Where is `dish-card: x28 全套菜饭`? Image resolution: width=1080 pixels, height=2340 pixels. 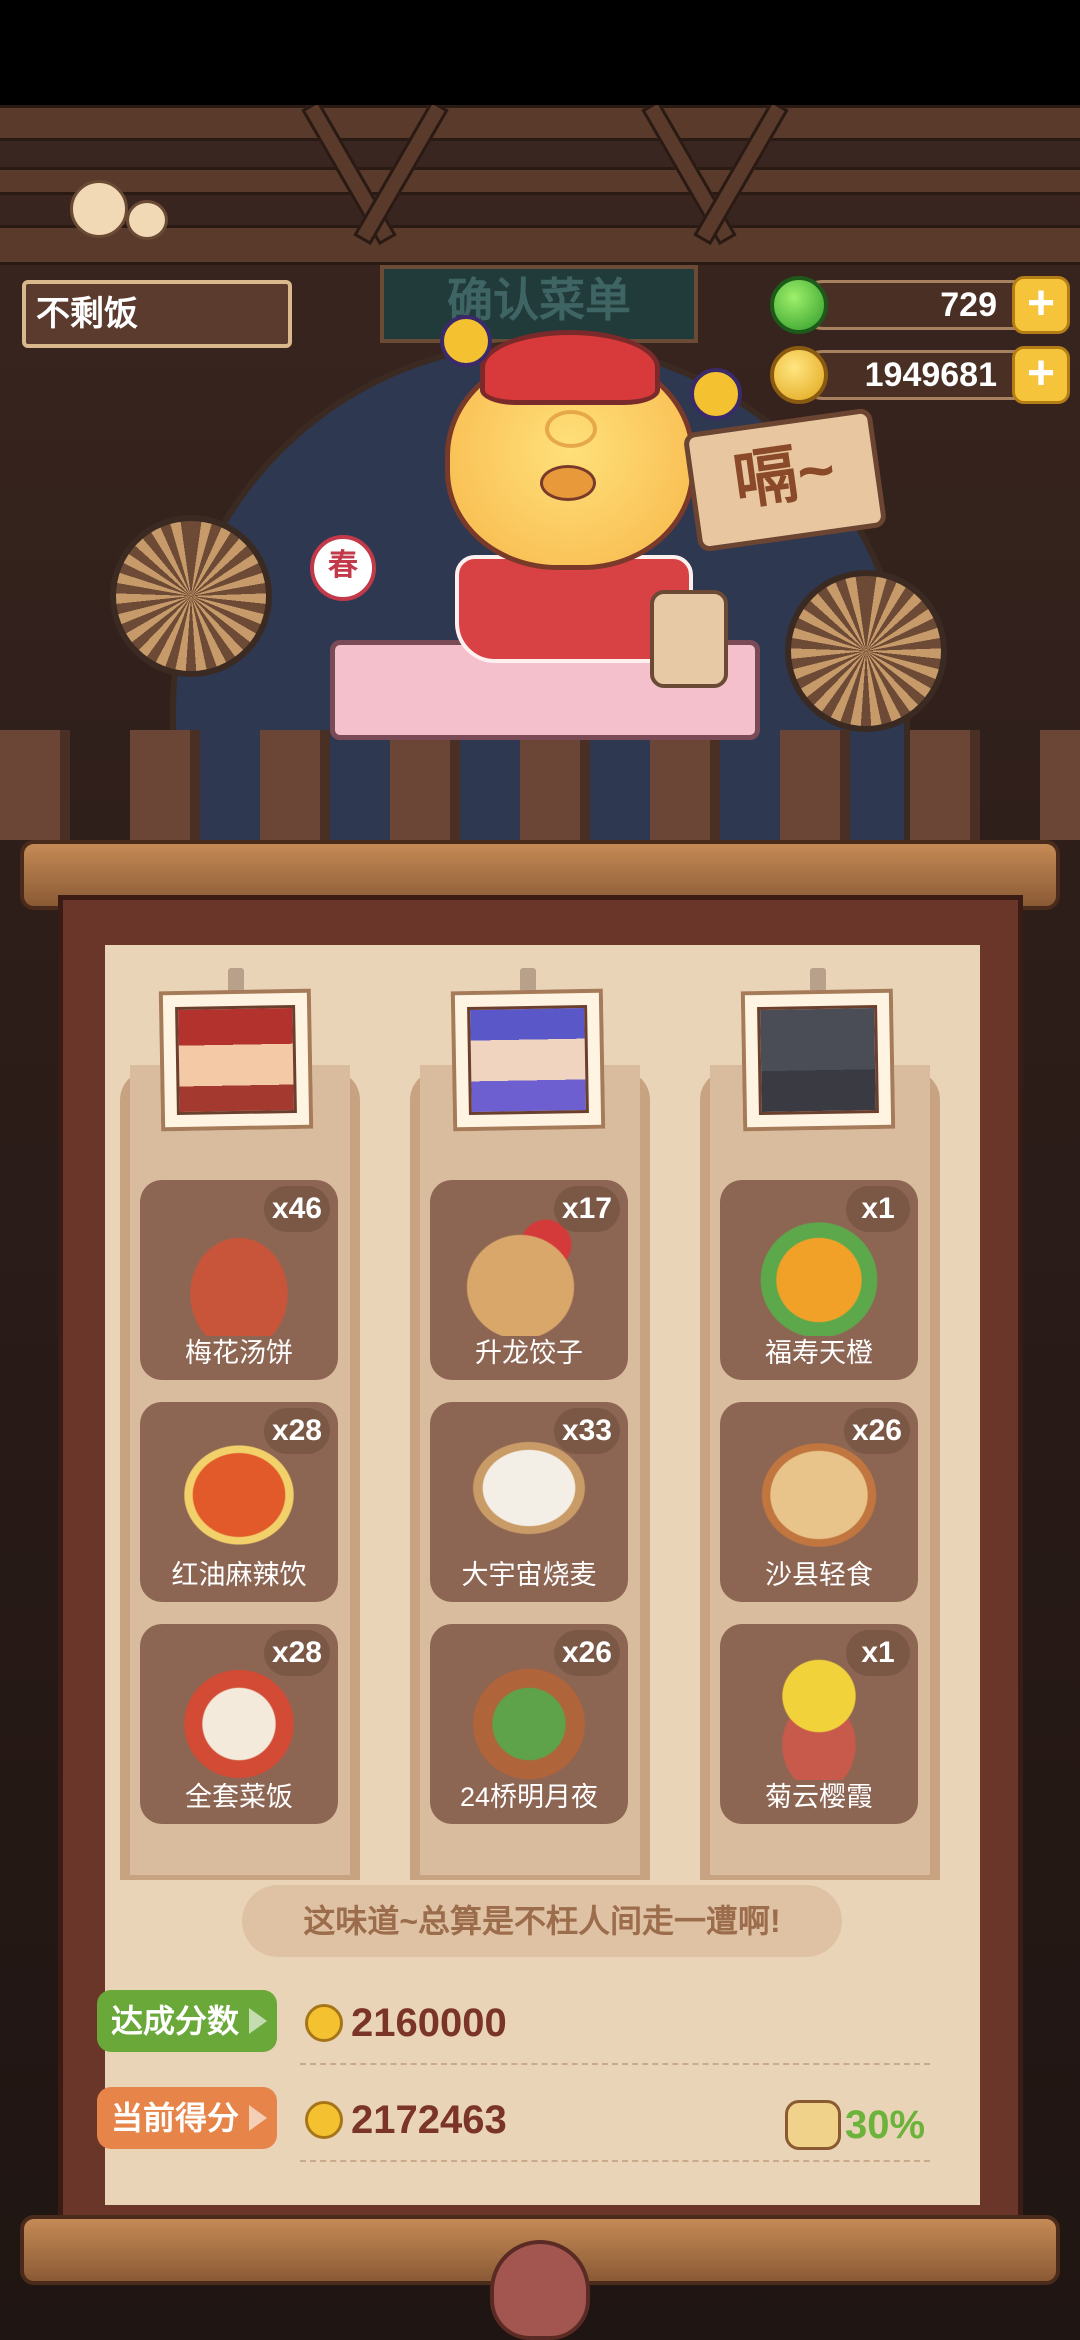 dish-card: x28 全套菜饭 is located at coordinates (239, 1724).